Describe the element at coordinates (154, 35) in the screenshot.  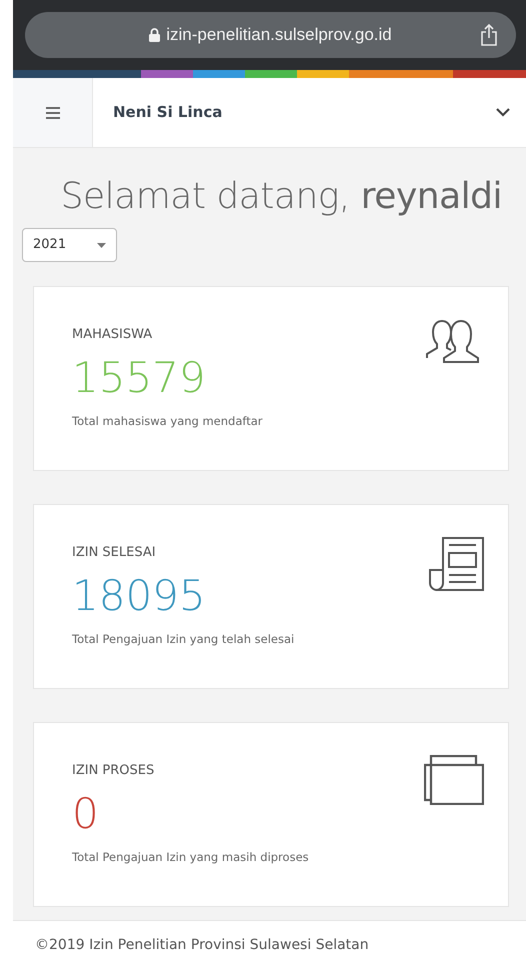
I see `lock-icon` at that location.